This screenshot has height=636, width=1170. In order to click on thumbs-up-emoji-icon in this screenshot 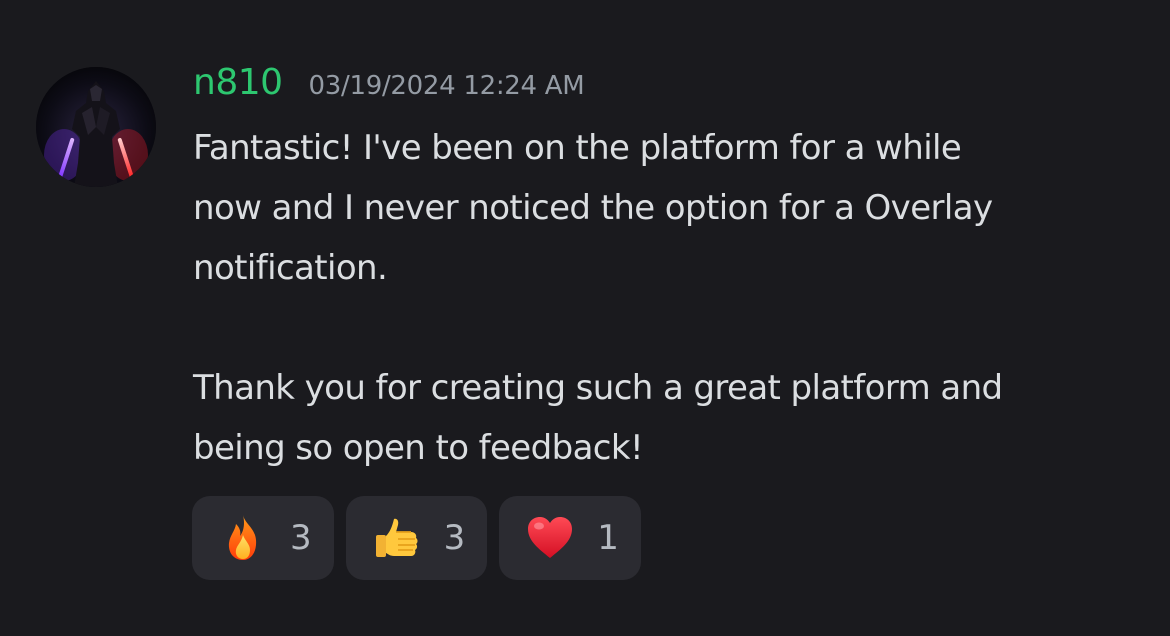, I will do `click(397, 538)`.